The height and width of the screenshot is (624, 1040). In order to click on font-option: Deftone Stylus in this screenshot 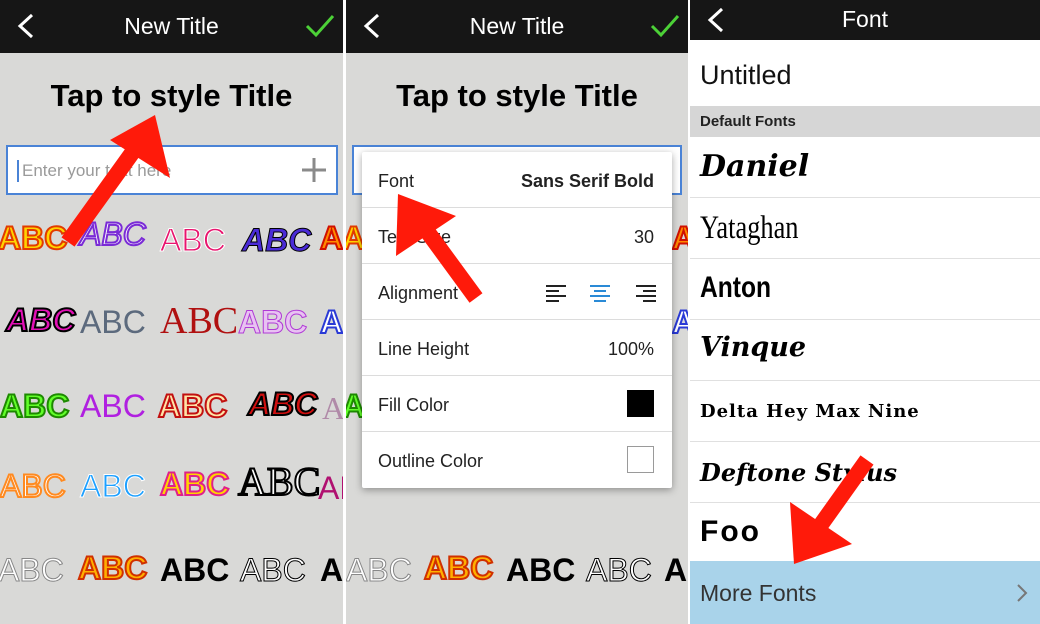, I will do `click(865, 472)`.